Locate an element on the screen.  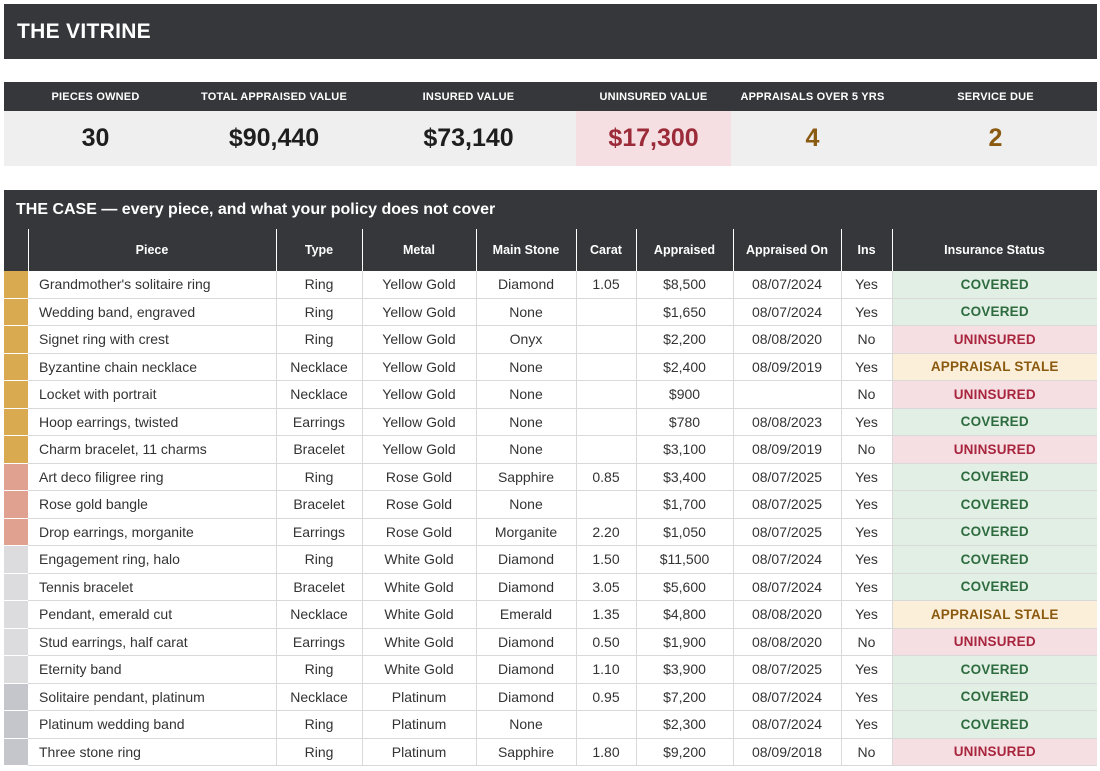
main-stone-cell: Sapphire is located at coordinates (526, 477).